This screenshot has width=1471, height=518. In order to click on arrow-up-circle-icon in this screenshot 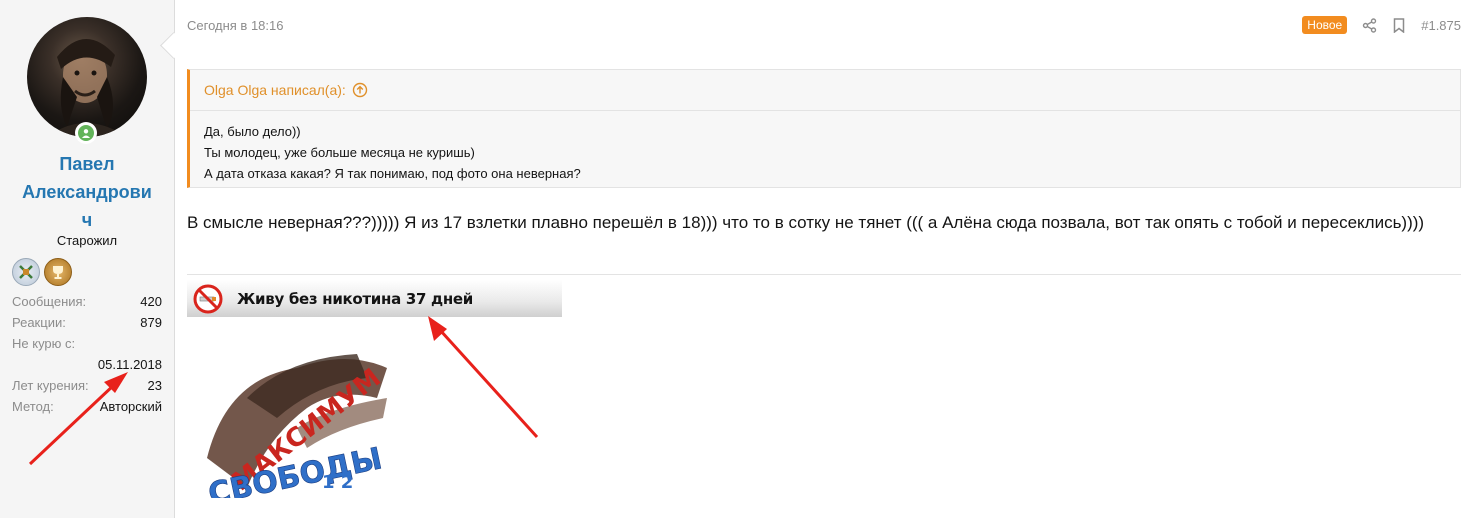, I will do `click(360, 90)`.